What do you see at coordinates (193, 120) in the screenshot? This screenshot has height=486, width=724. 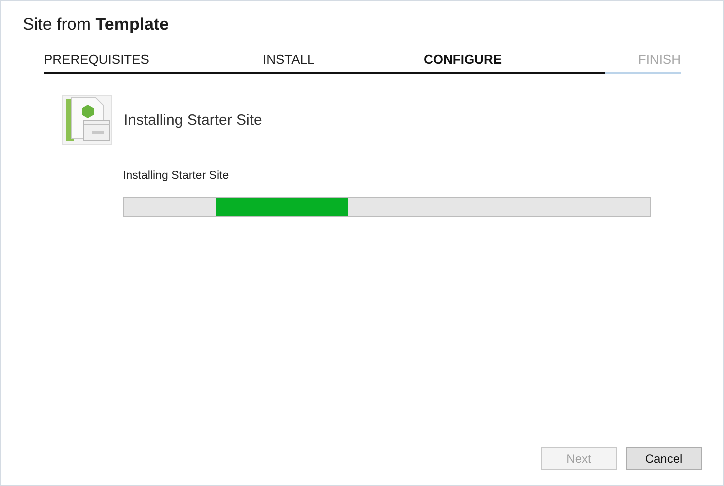 I see `status-heading: Installing Starter Site` at bounding box center [193, 120].